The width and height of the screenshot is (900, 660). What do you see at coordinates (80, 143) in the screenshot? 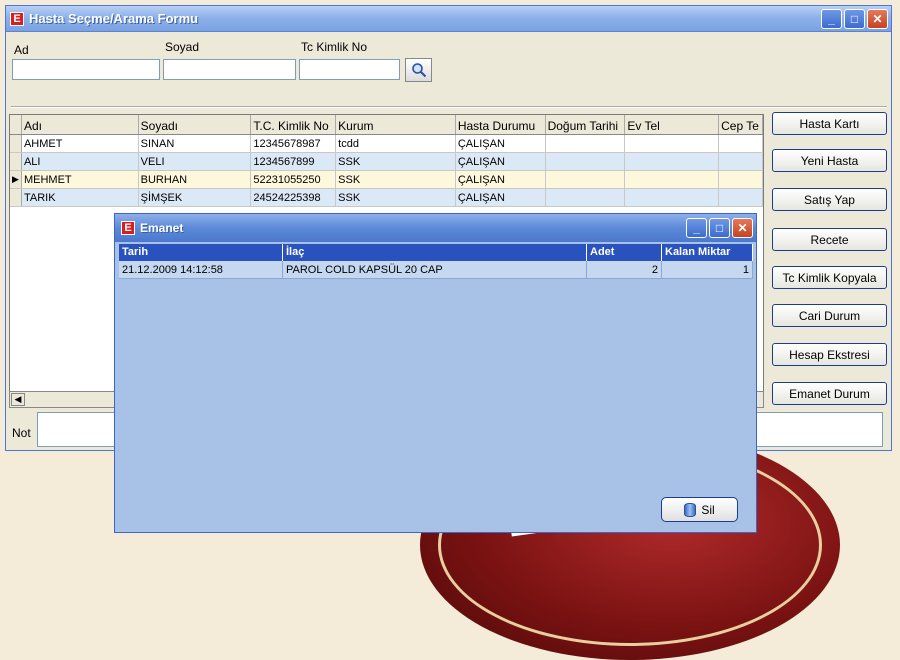
I see `cell-adi: AHMET` at bounding box center [80, 143].